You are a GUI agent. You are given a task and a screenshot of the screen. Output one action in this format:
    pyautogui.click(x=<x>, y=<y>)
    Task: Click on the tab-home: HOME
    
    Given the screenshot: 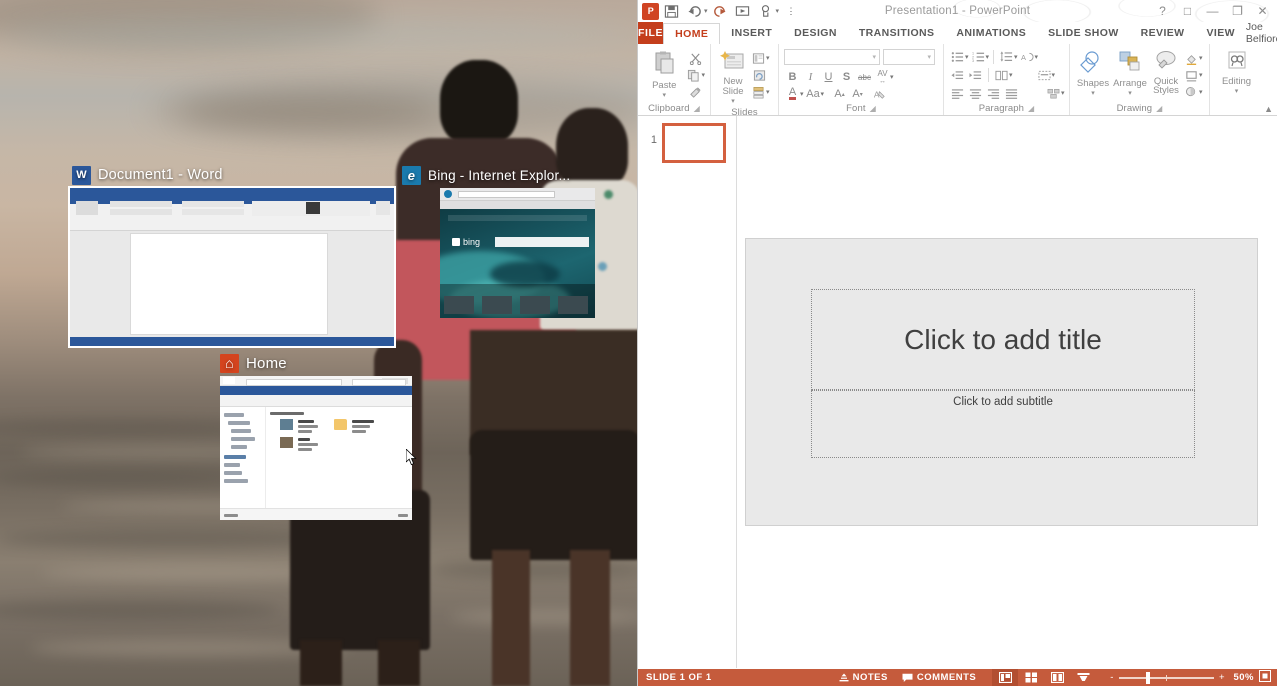 What is the action you would take?
    pyautogui.click(x=692, y=33)
    